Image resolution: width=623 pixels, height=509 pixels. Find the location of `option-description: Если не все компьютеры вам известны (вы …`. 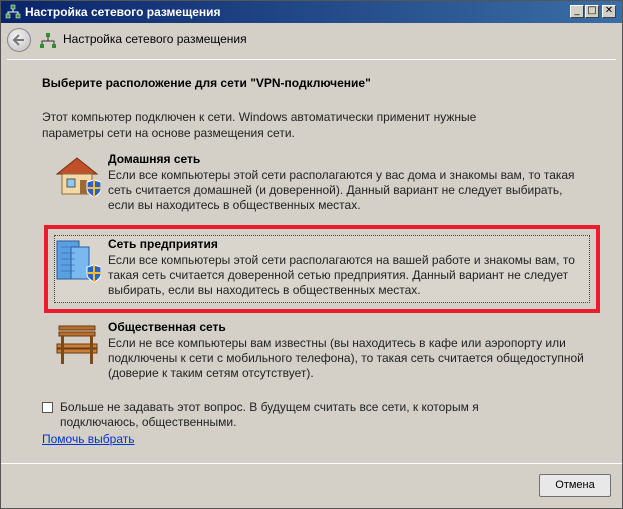

option-description: Если не все компьютеры вам известны (вы … is located at coordinates (346, 358).